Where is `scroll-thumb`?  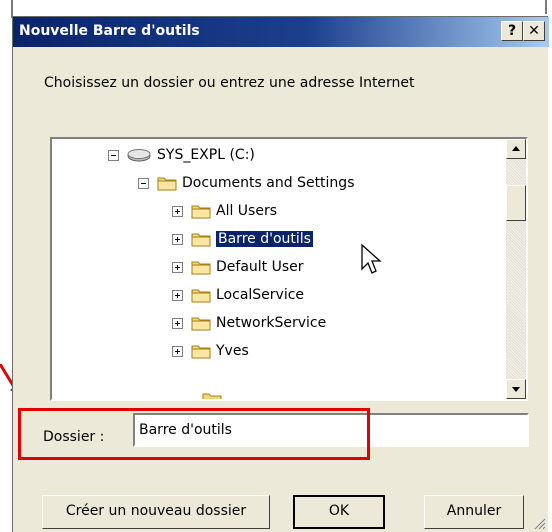
scroll-thumb is located at coordinates (516, 203).